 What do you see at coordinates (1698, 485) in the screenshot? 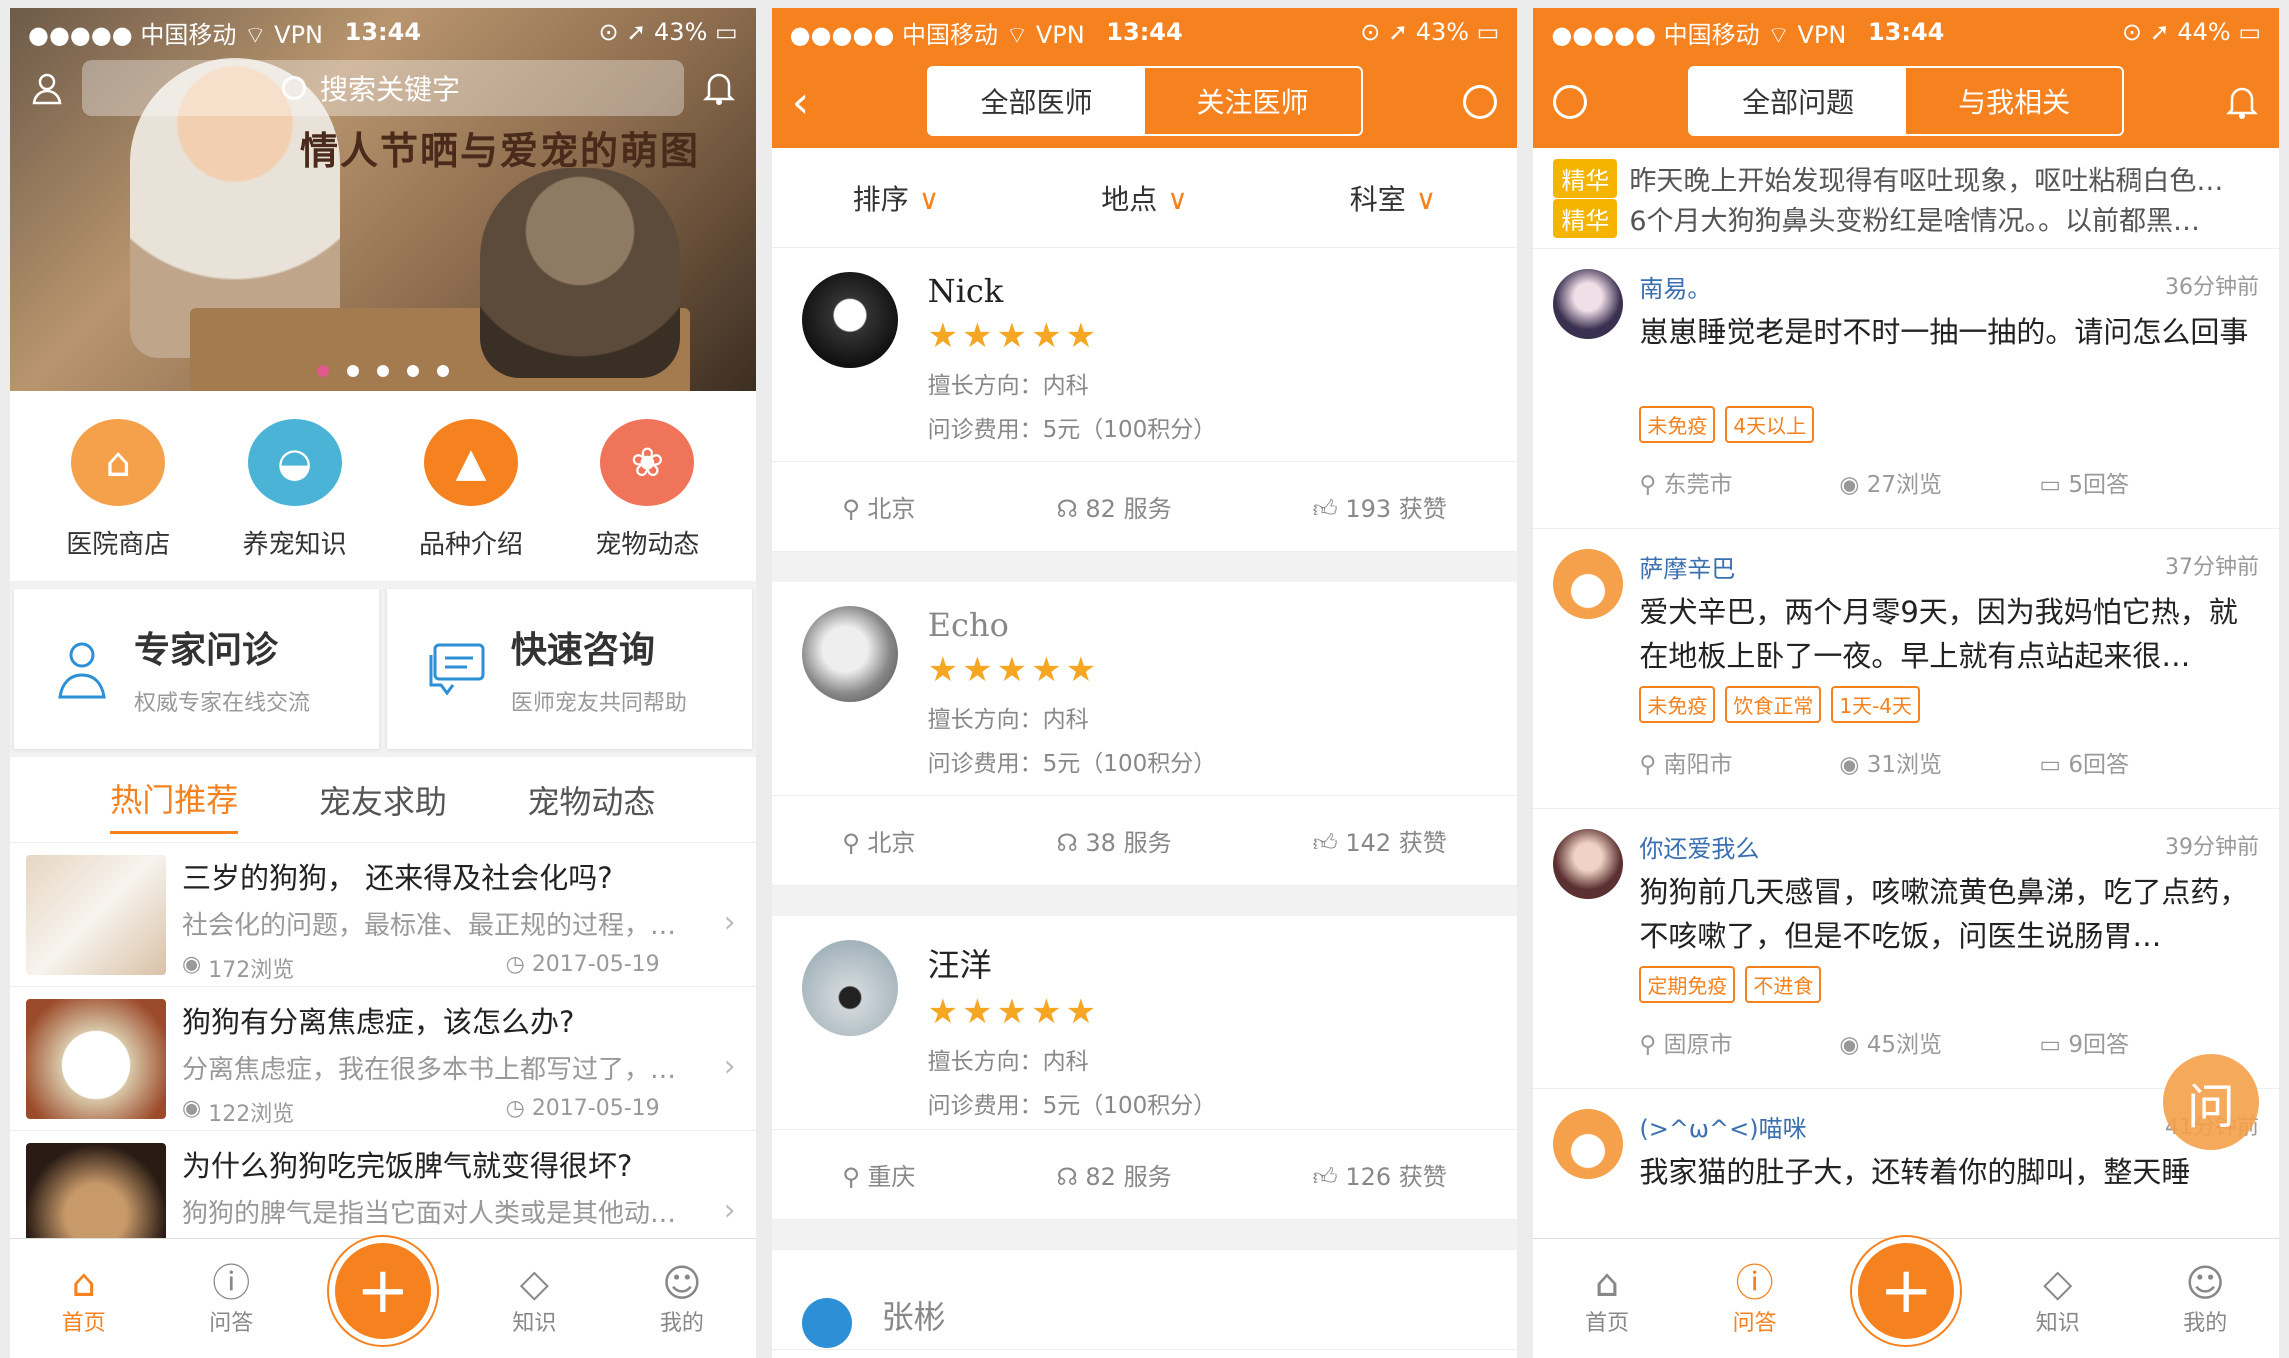
I see `question-city: 东莞市` at bounding box center [1698, 485].